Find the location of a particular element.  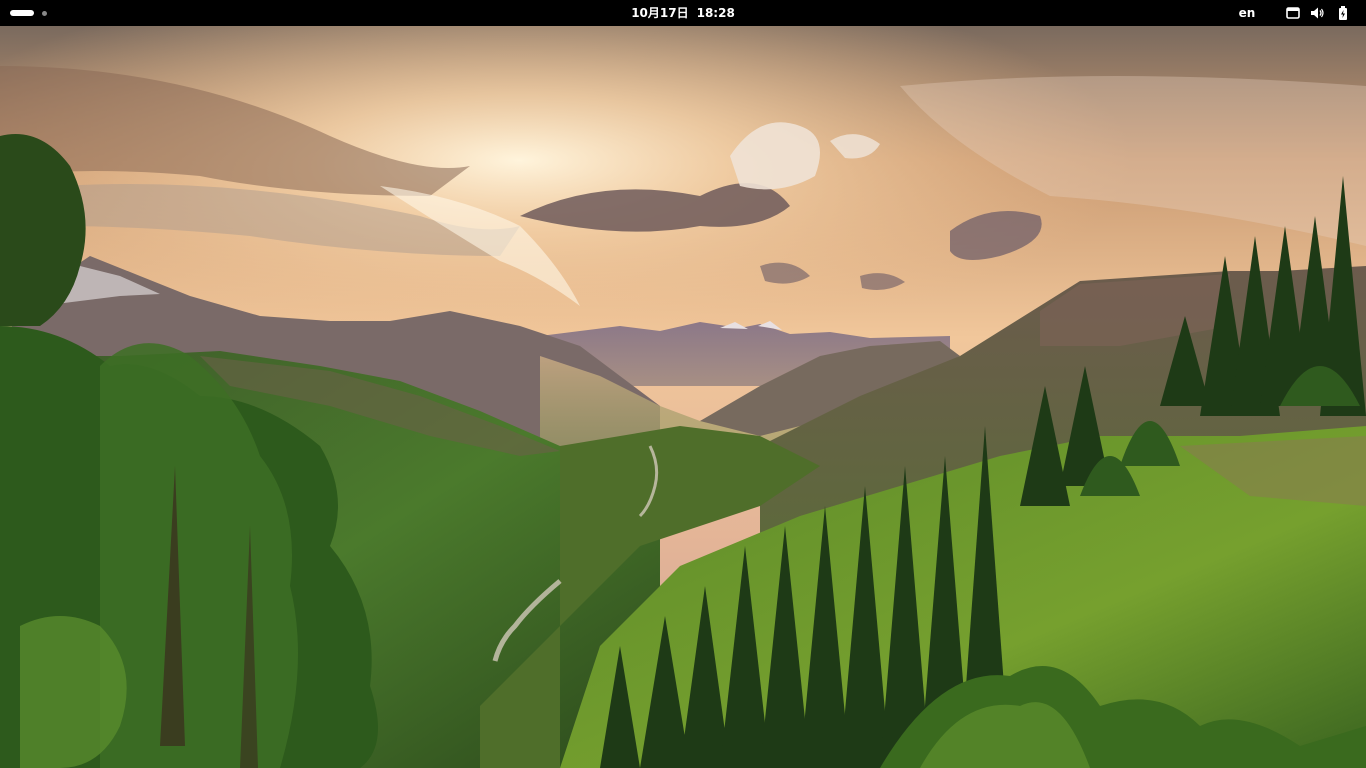

keyboard-layout-indicator: en is located at coordinates (1247, 13).